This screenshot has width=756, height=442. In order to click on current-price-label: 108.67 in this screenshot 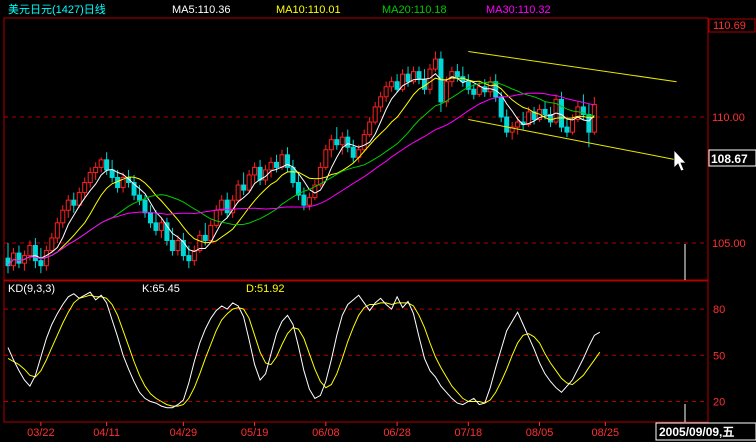, I will do `click(729, 159)`.